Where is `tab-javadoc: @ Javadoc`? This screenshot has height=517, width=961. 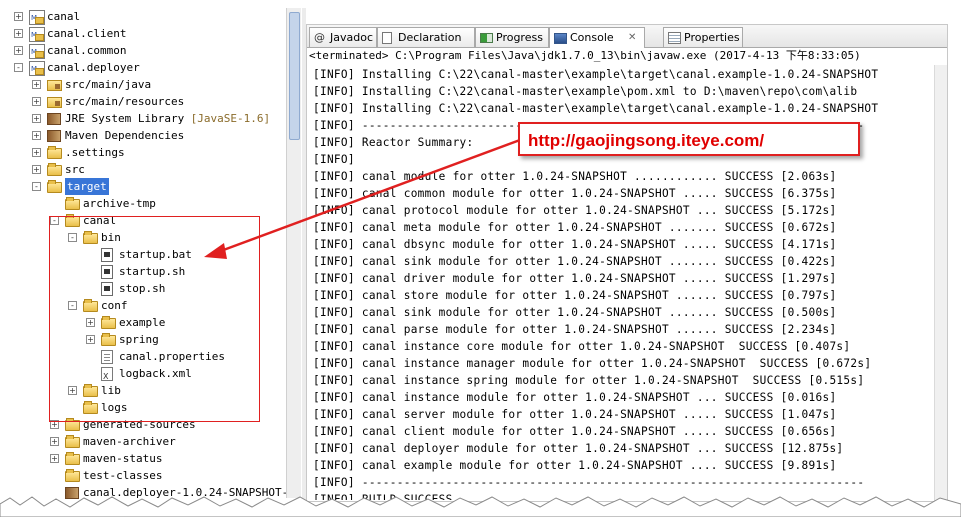 tab-javadoc: @ Javadoc is located at coordinates (343, 37).